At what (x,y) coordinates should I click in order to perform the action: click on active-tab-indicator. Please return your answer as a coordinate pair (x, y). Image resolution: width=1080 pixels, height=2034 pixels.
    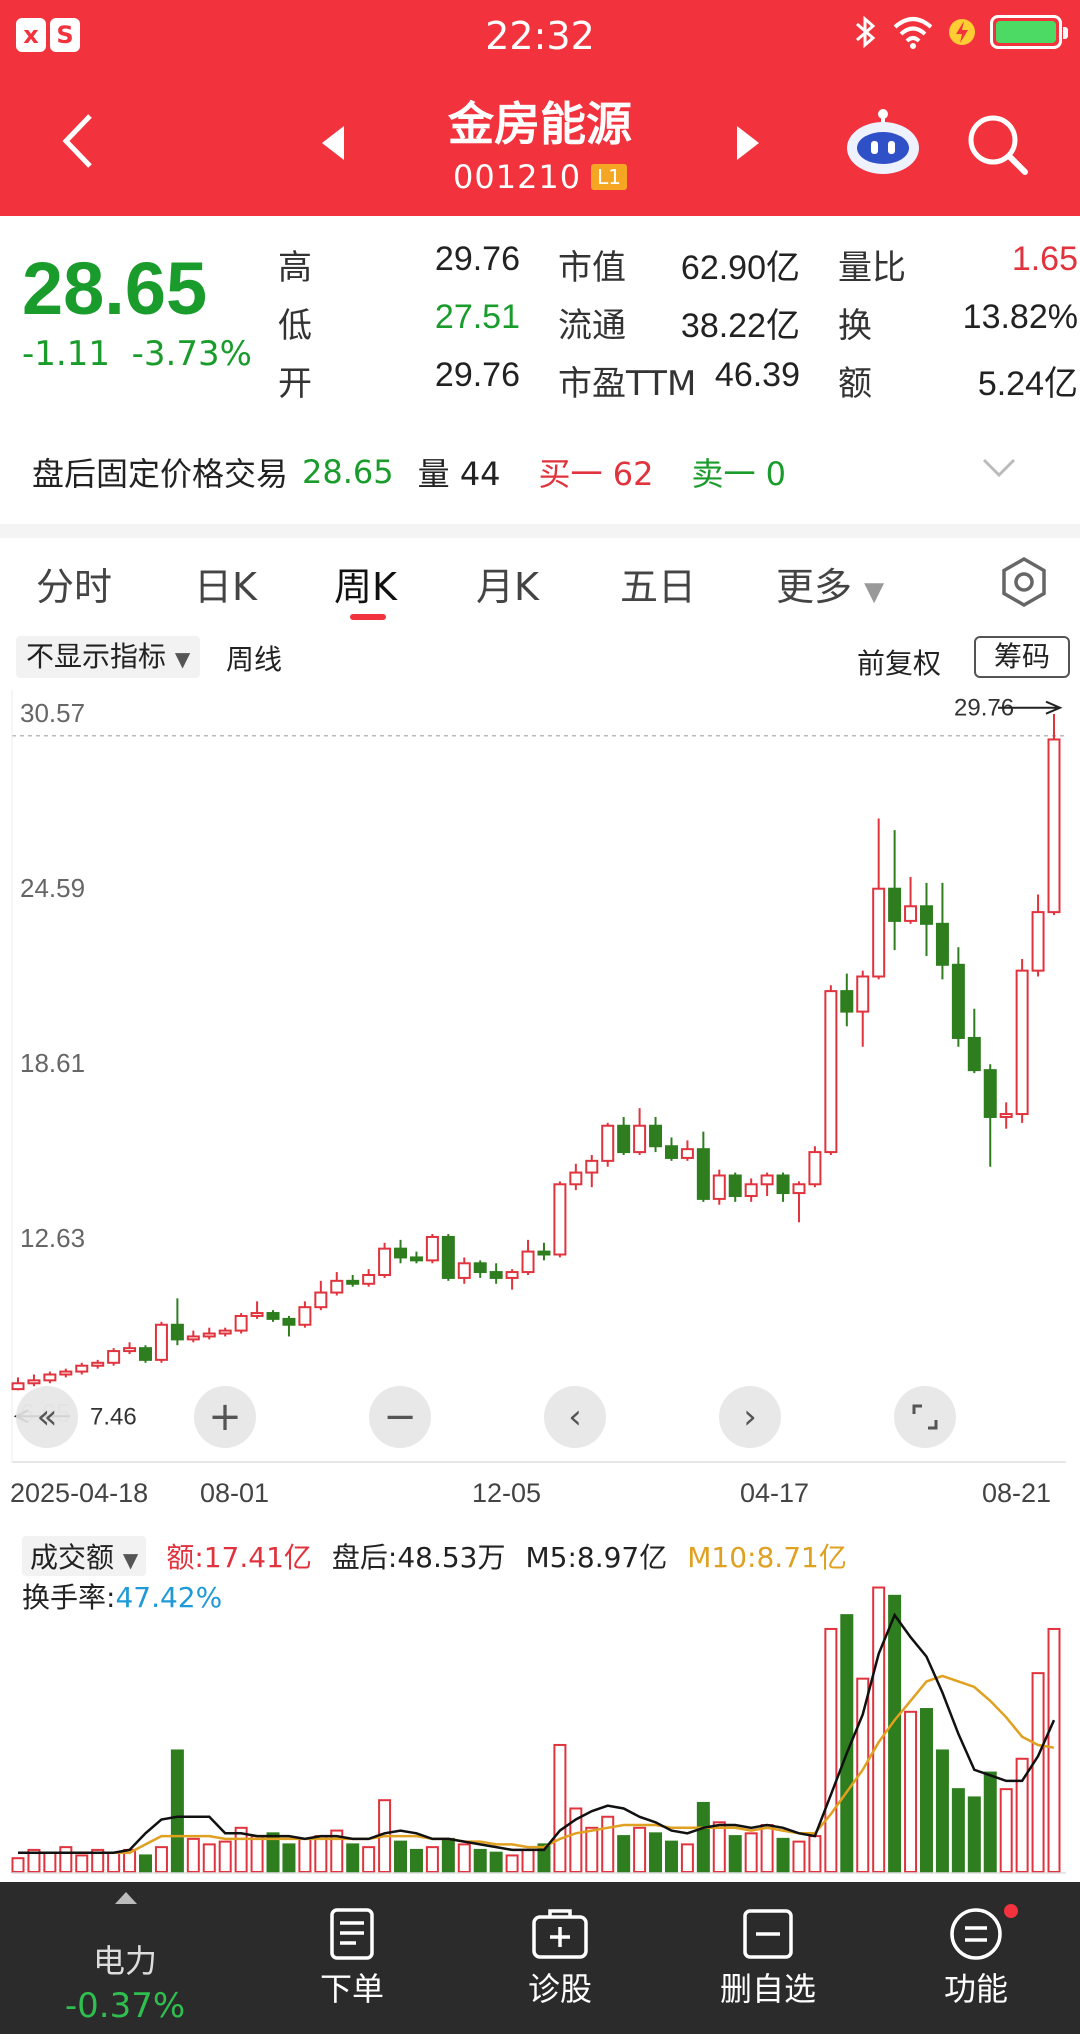
    Looking at the image, I should click on (368, 617).